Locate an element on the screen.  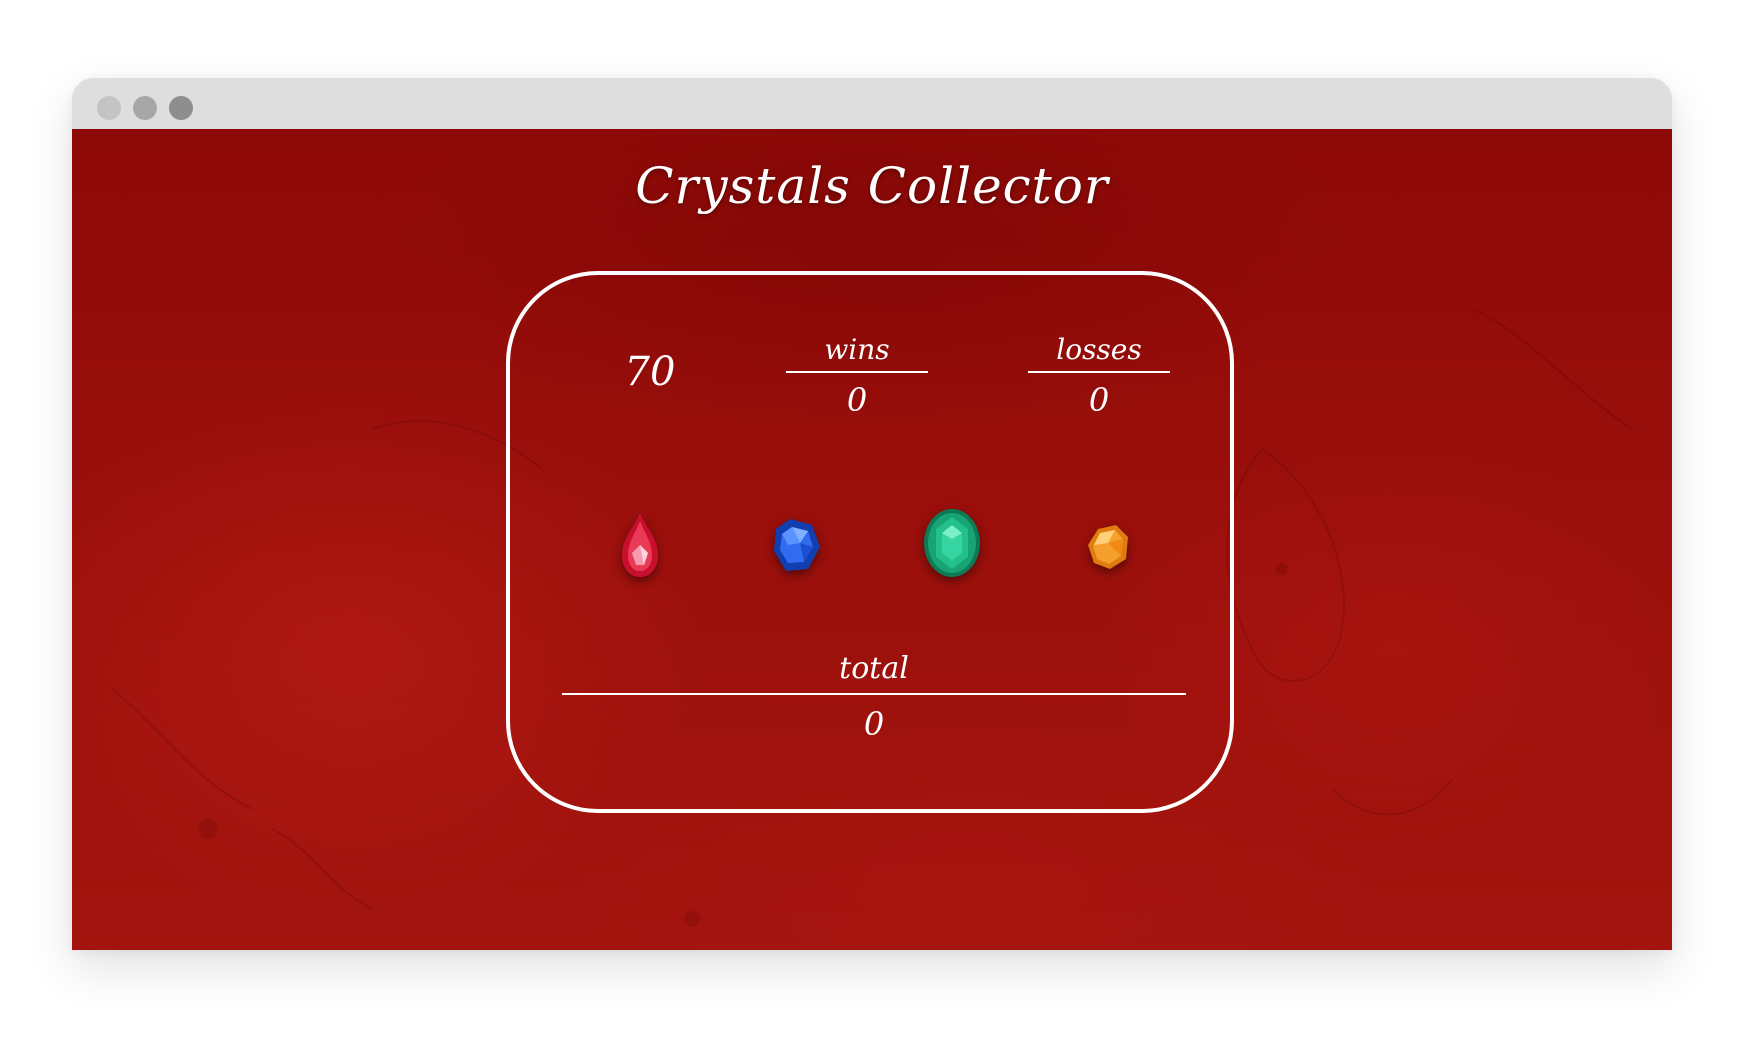
wins-stat: wins 0 is located at coordinates (857, 374).